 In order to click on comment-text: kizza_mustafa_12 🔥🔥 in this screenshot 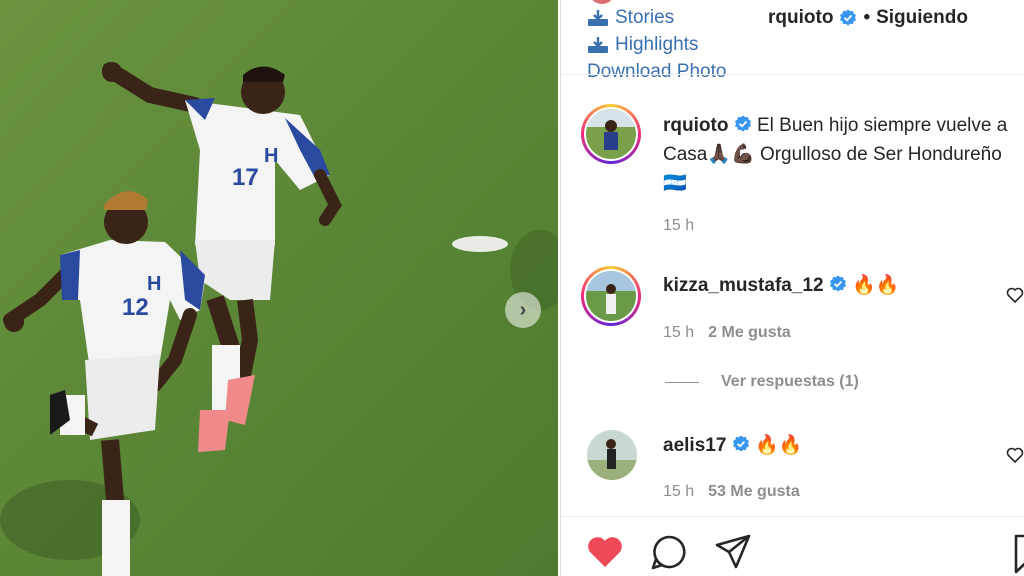, I will do `click(781, 285)`.